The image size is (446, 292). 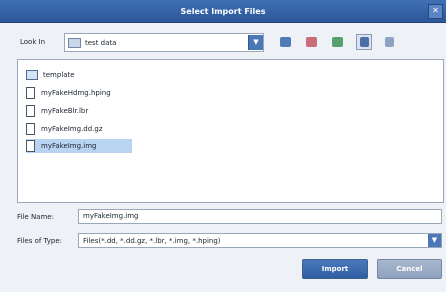 I want to click on list-item-selected: myFakeImg.img, so click(x=79, y=146).